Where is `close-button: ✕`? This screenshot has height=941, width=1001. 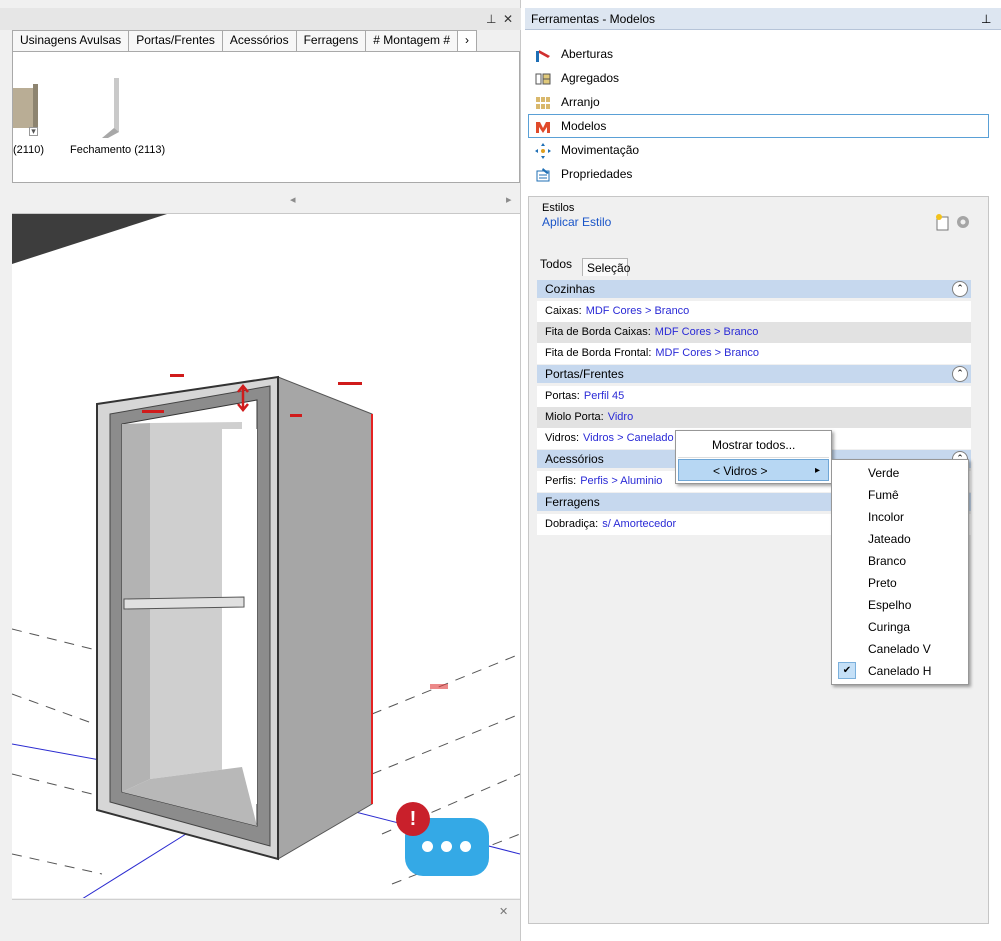
close-button: ✕ is located at coordinates (508, 19).